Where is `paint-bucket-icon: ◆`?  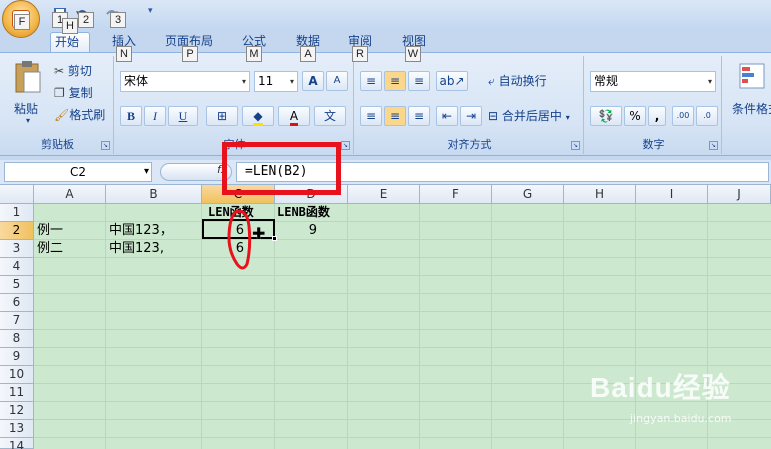
paint-bucket-icon: ◆ is located at coordinates (258, 117).